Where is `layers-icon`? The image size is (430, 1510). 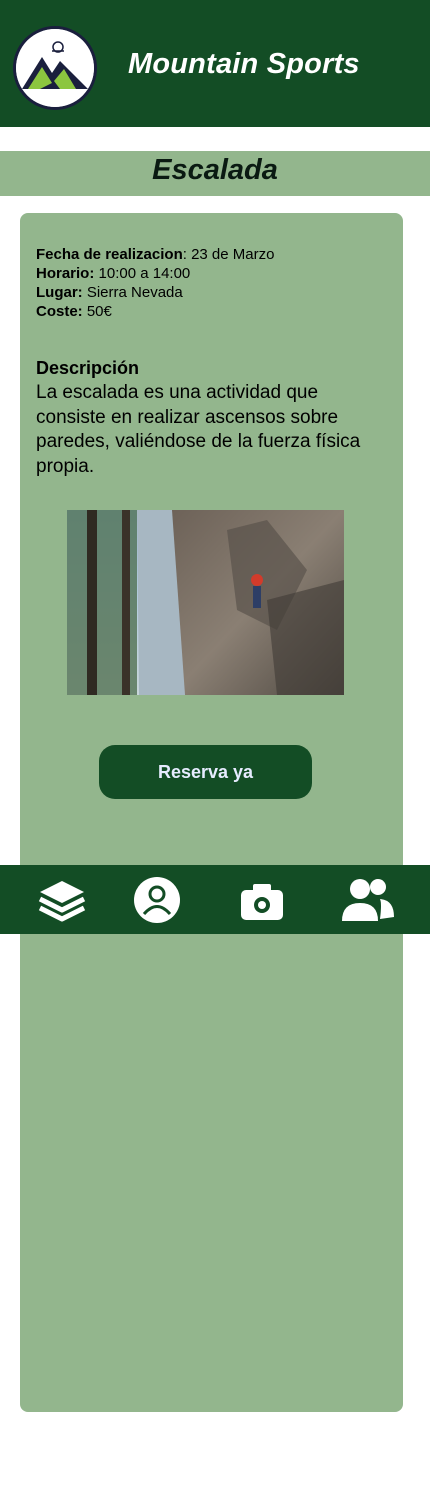
layers-icon is located at coordinates (62, 900).